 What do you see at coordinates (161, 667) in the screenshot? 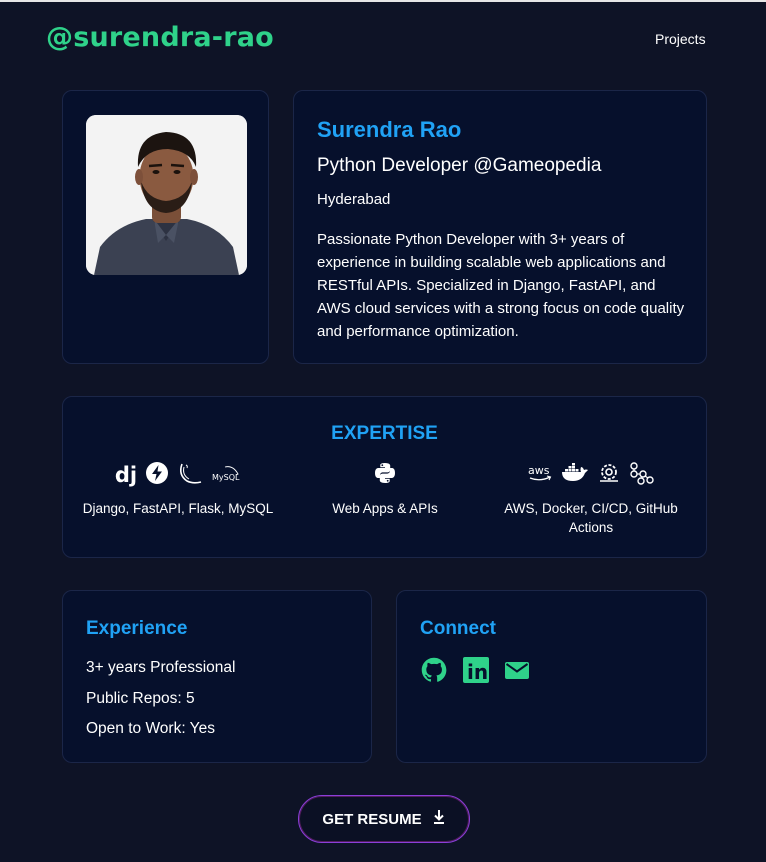
I see `experience-years: 3+ years Professional` at bounding box center [161, 667].